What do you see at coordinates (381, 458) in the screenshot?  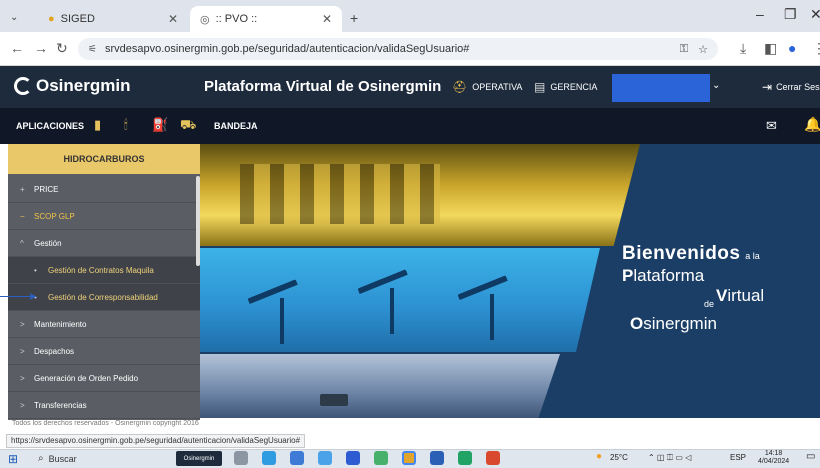 I see `photos-icon` at bounding box center [381, 458].